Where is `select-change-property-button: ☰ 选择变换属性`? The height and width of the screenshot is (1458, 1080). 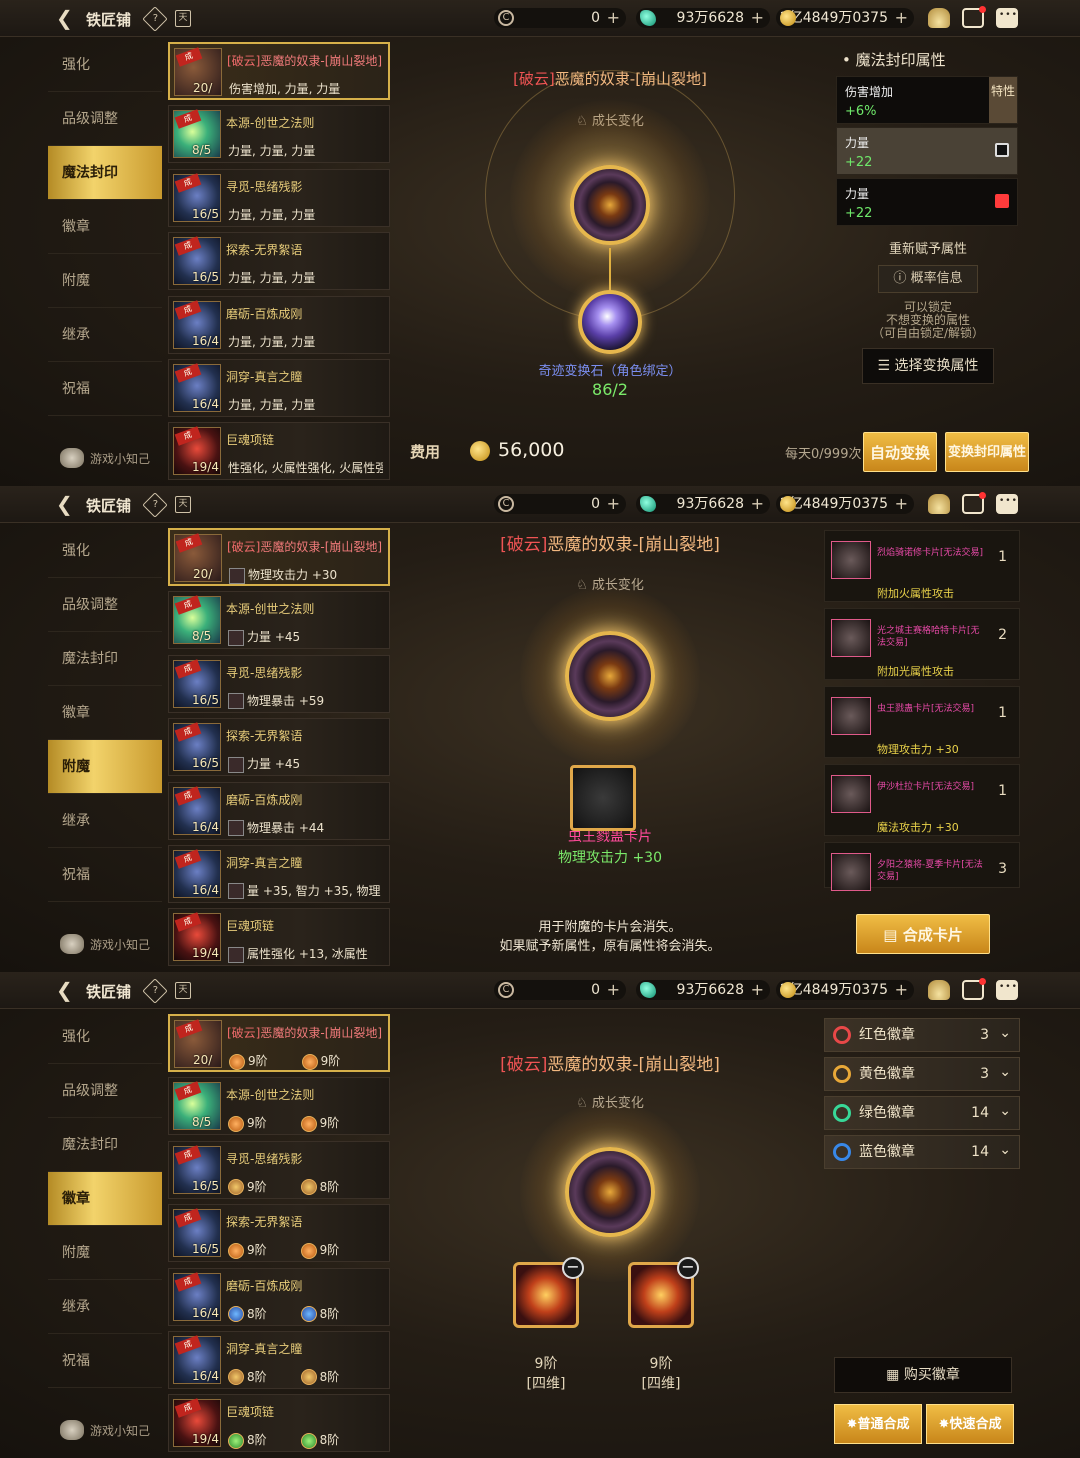 select-change-property-button: ☰ 选择变换属性 is located at coordinates (928, 366).